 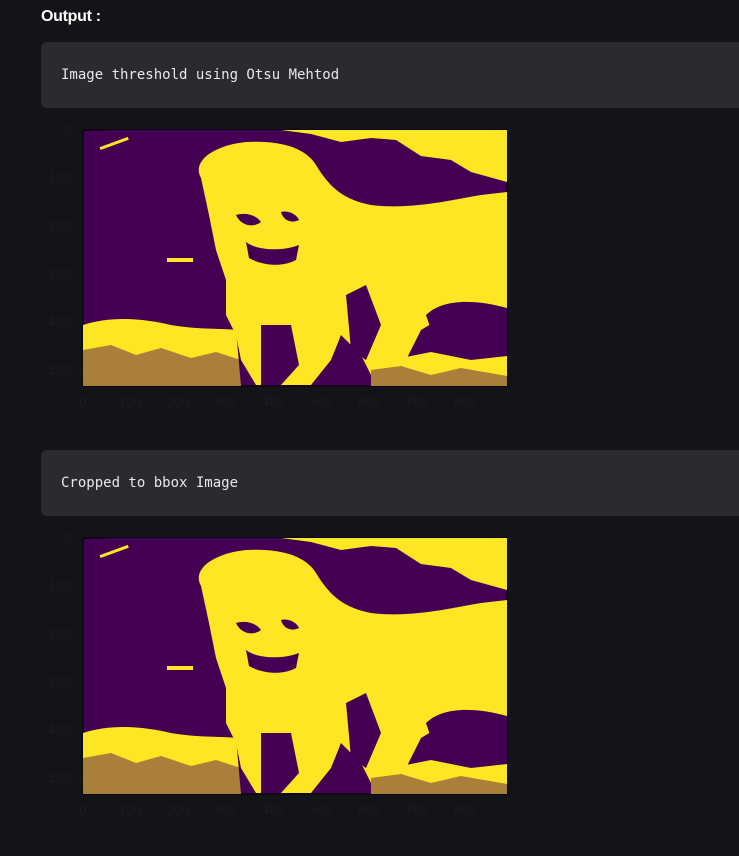 I want to click on output-text-block-2: Cropped to bbox Image, so click(x=390, y=483).